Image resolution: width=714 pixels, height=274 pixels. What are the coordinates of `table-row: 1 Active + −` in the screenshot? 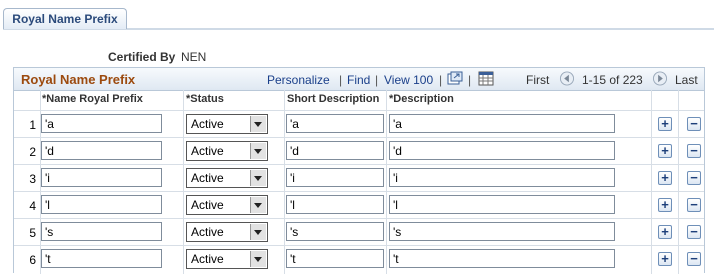 It's located at (359, 124).